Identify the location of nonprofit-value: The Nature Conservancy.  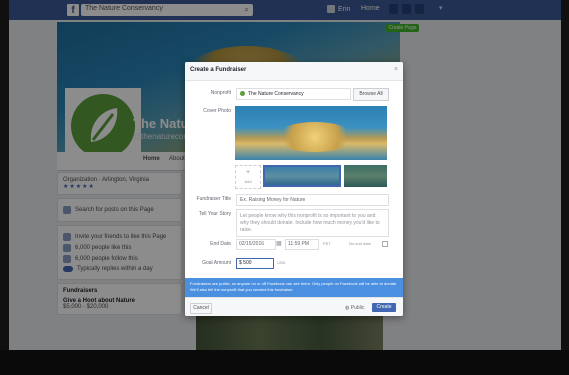
(276, 94).